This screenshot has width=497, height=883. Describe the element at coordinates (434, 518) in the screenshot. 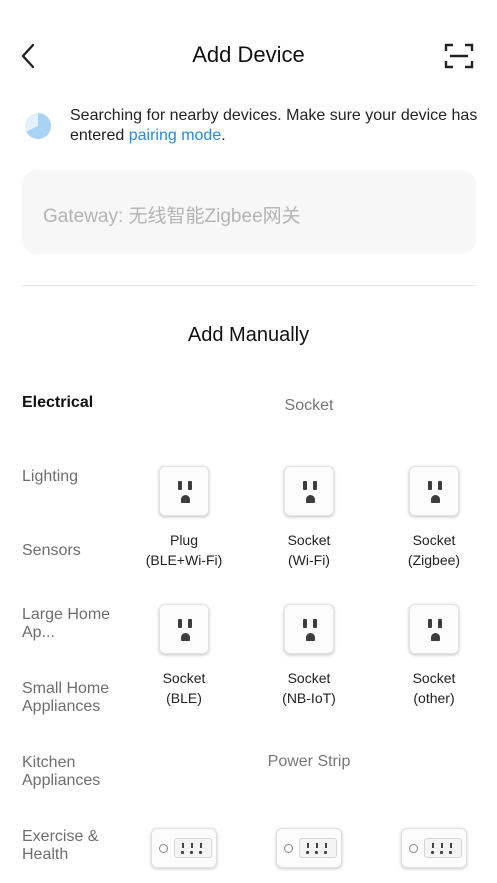

I see `device-socket-zigbee: Socket (Zigbee)` at that location.